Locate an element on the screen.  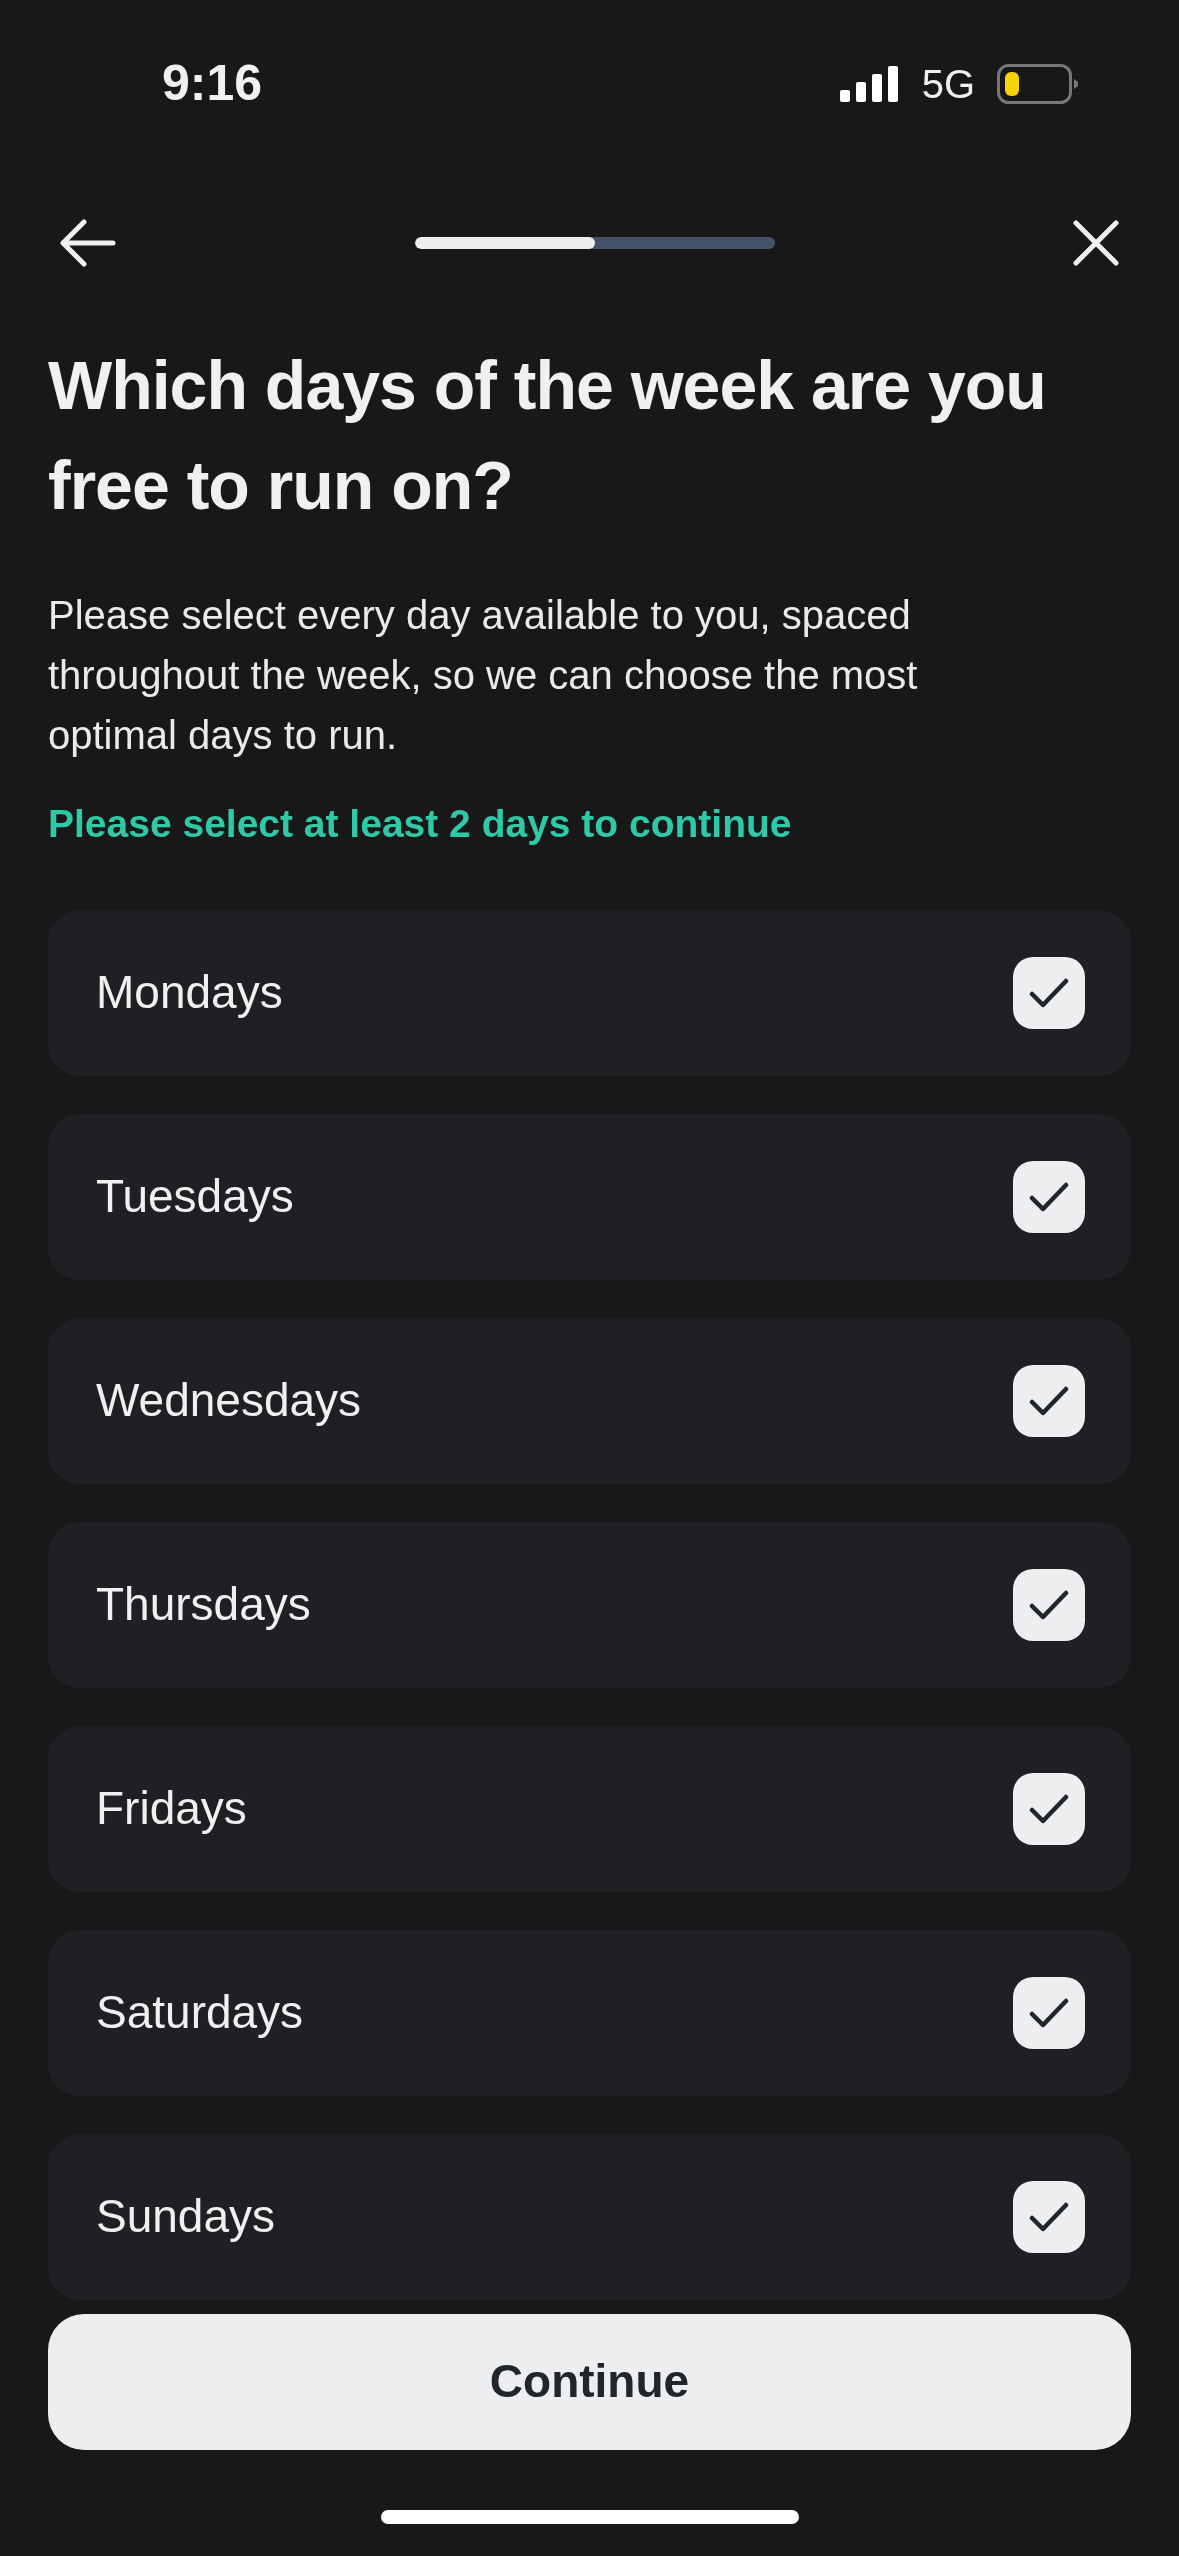
back-arrow-icon is located at coordinates (88, 242).